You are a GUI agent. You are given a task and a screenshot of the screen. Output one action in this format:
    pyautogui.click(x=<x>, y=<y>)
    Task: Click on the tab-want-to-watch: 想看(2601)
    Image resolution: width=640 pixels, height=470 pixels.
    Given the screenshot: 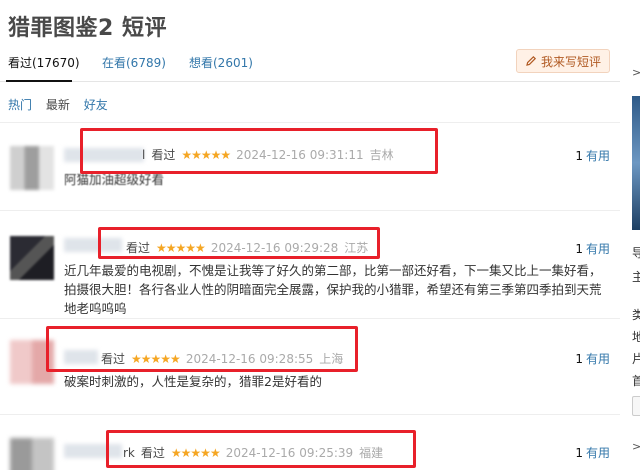 What is the action you would take?
    pyautogui.click(x=221, y=62)
    